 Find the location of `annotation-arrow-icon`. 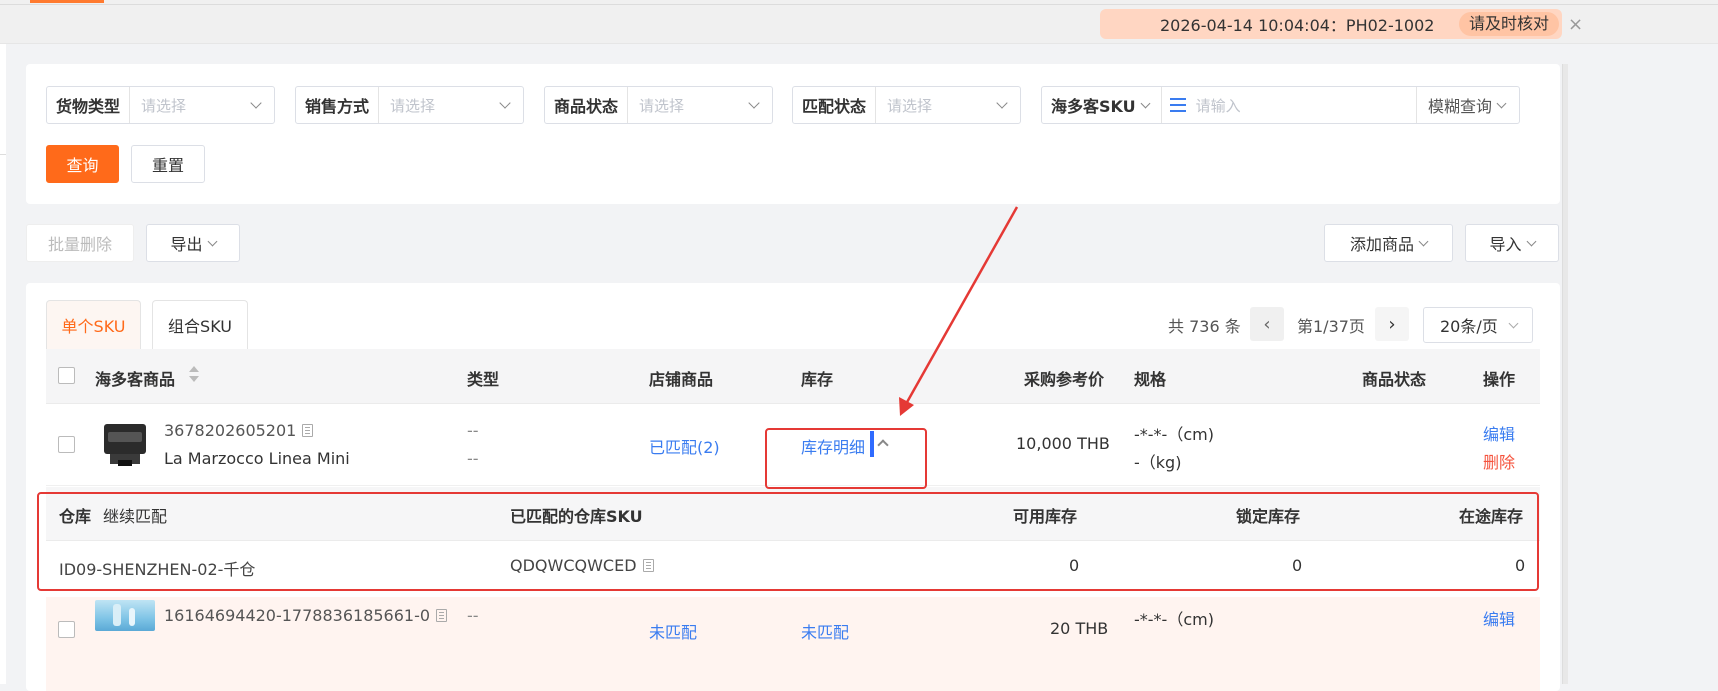

annotation-arrow-icon is located at coordinates (959, 311).